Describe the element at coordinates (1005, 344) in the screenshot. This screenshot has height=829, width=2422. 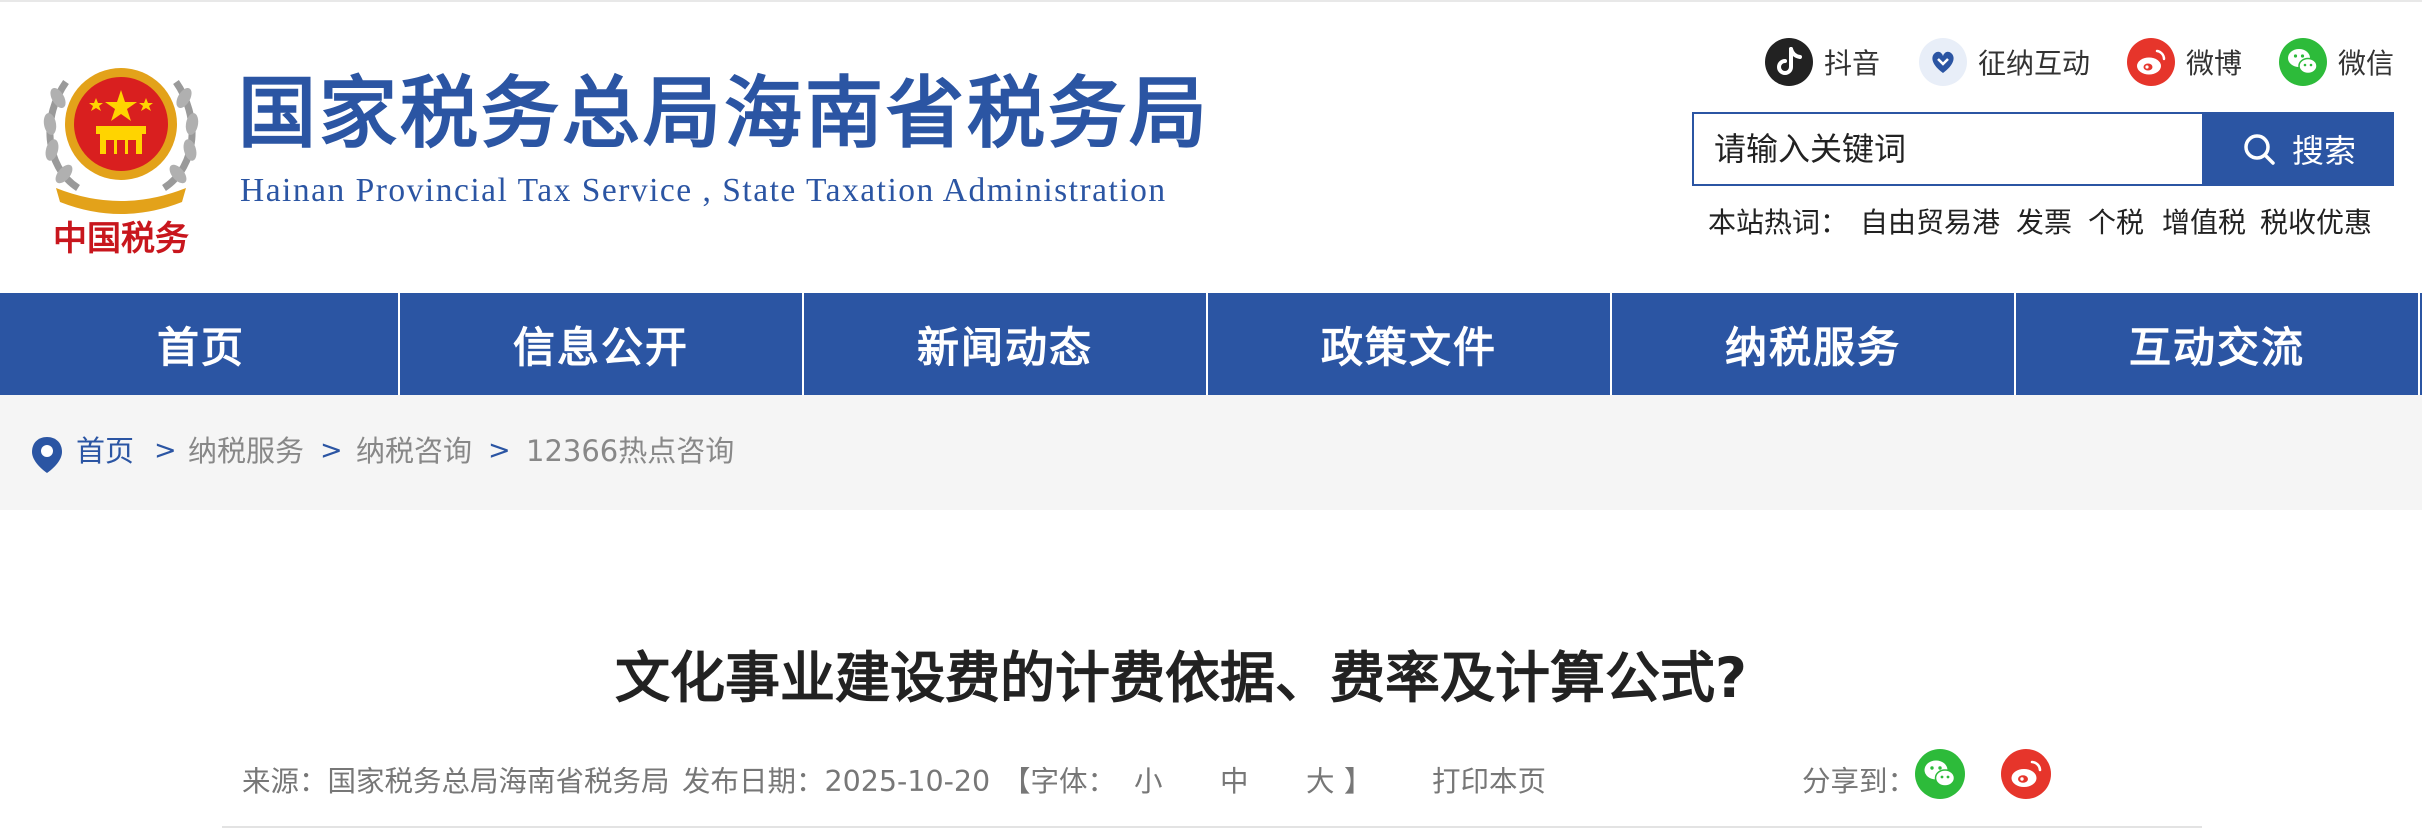
I see `nav-item-news: 新闻动态` at that location.